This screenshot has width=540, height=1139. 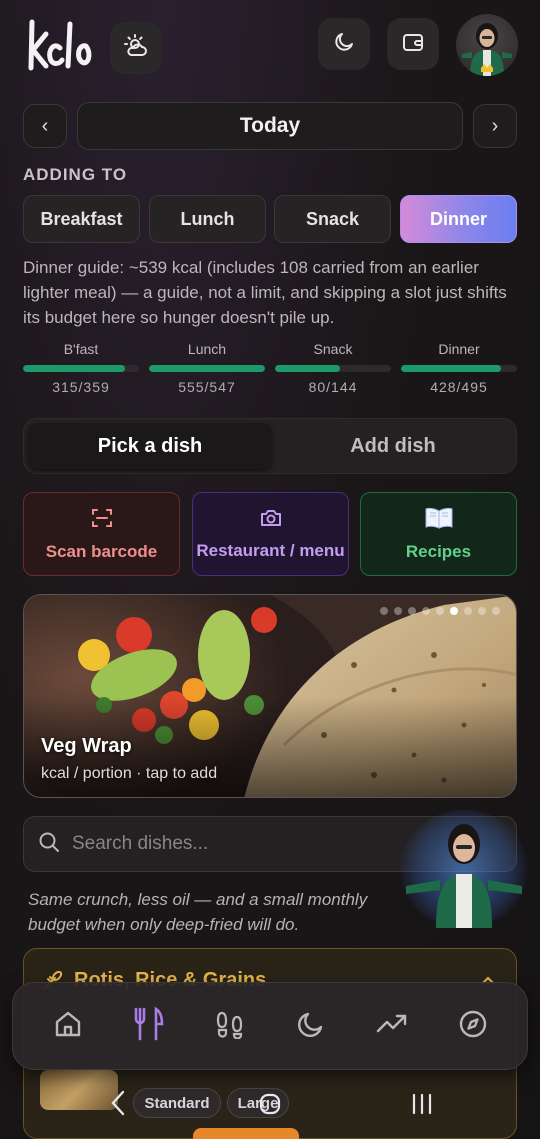 I want to click on carousel-dots, so click(x=440, y=611).